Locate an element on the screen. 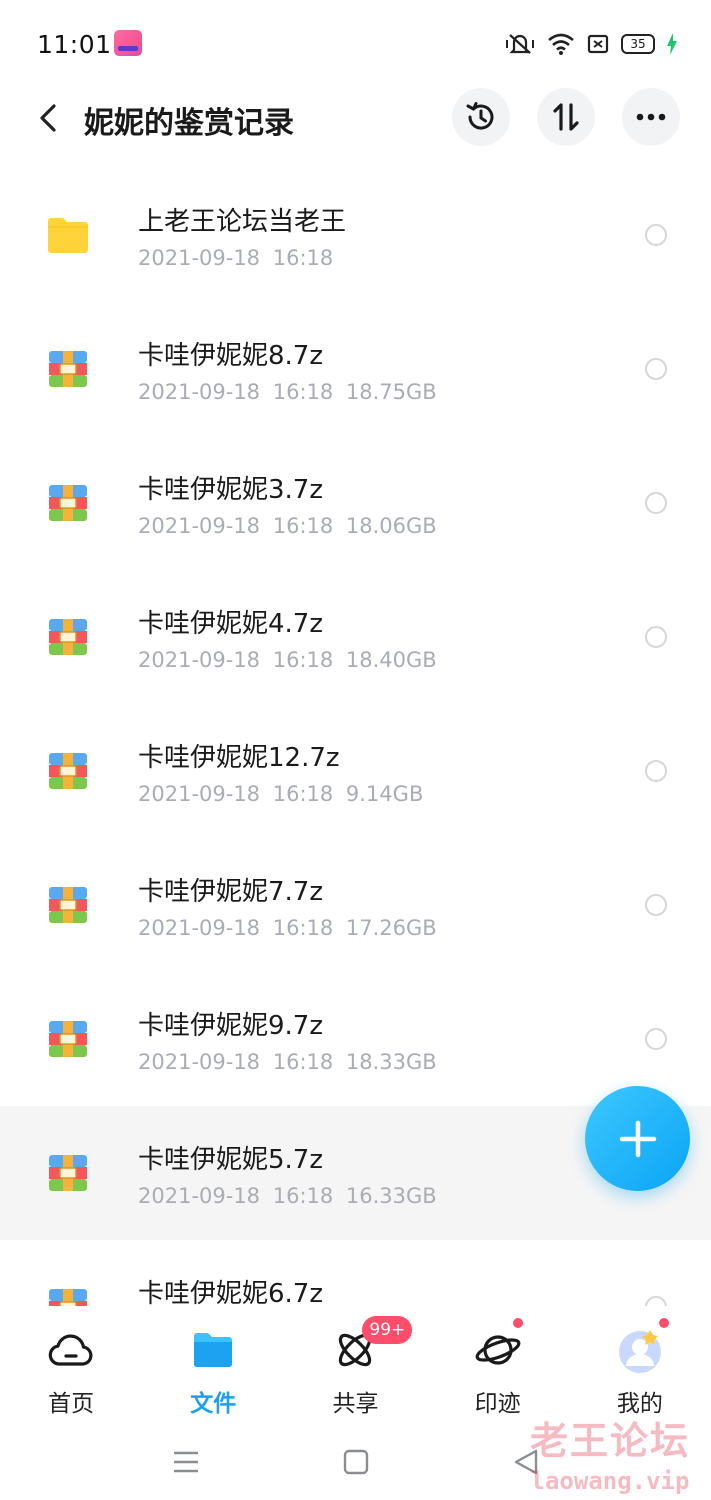  home-button is located at coordinates (356, 1462).